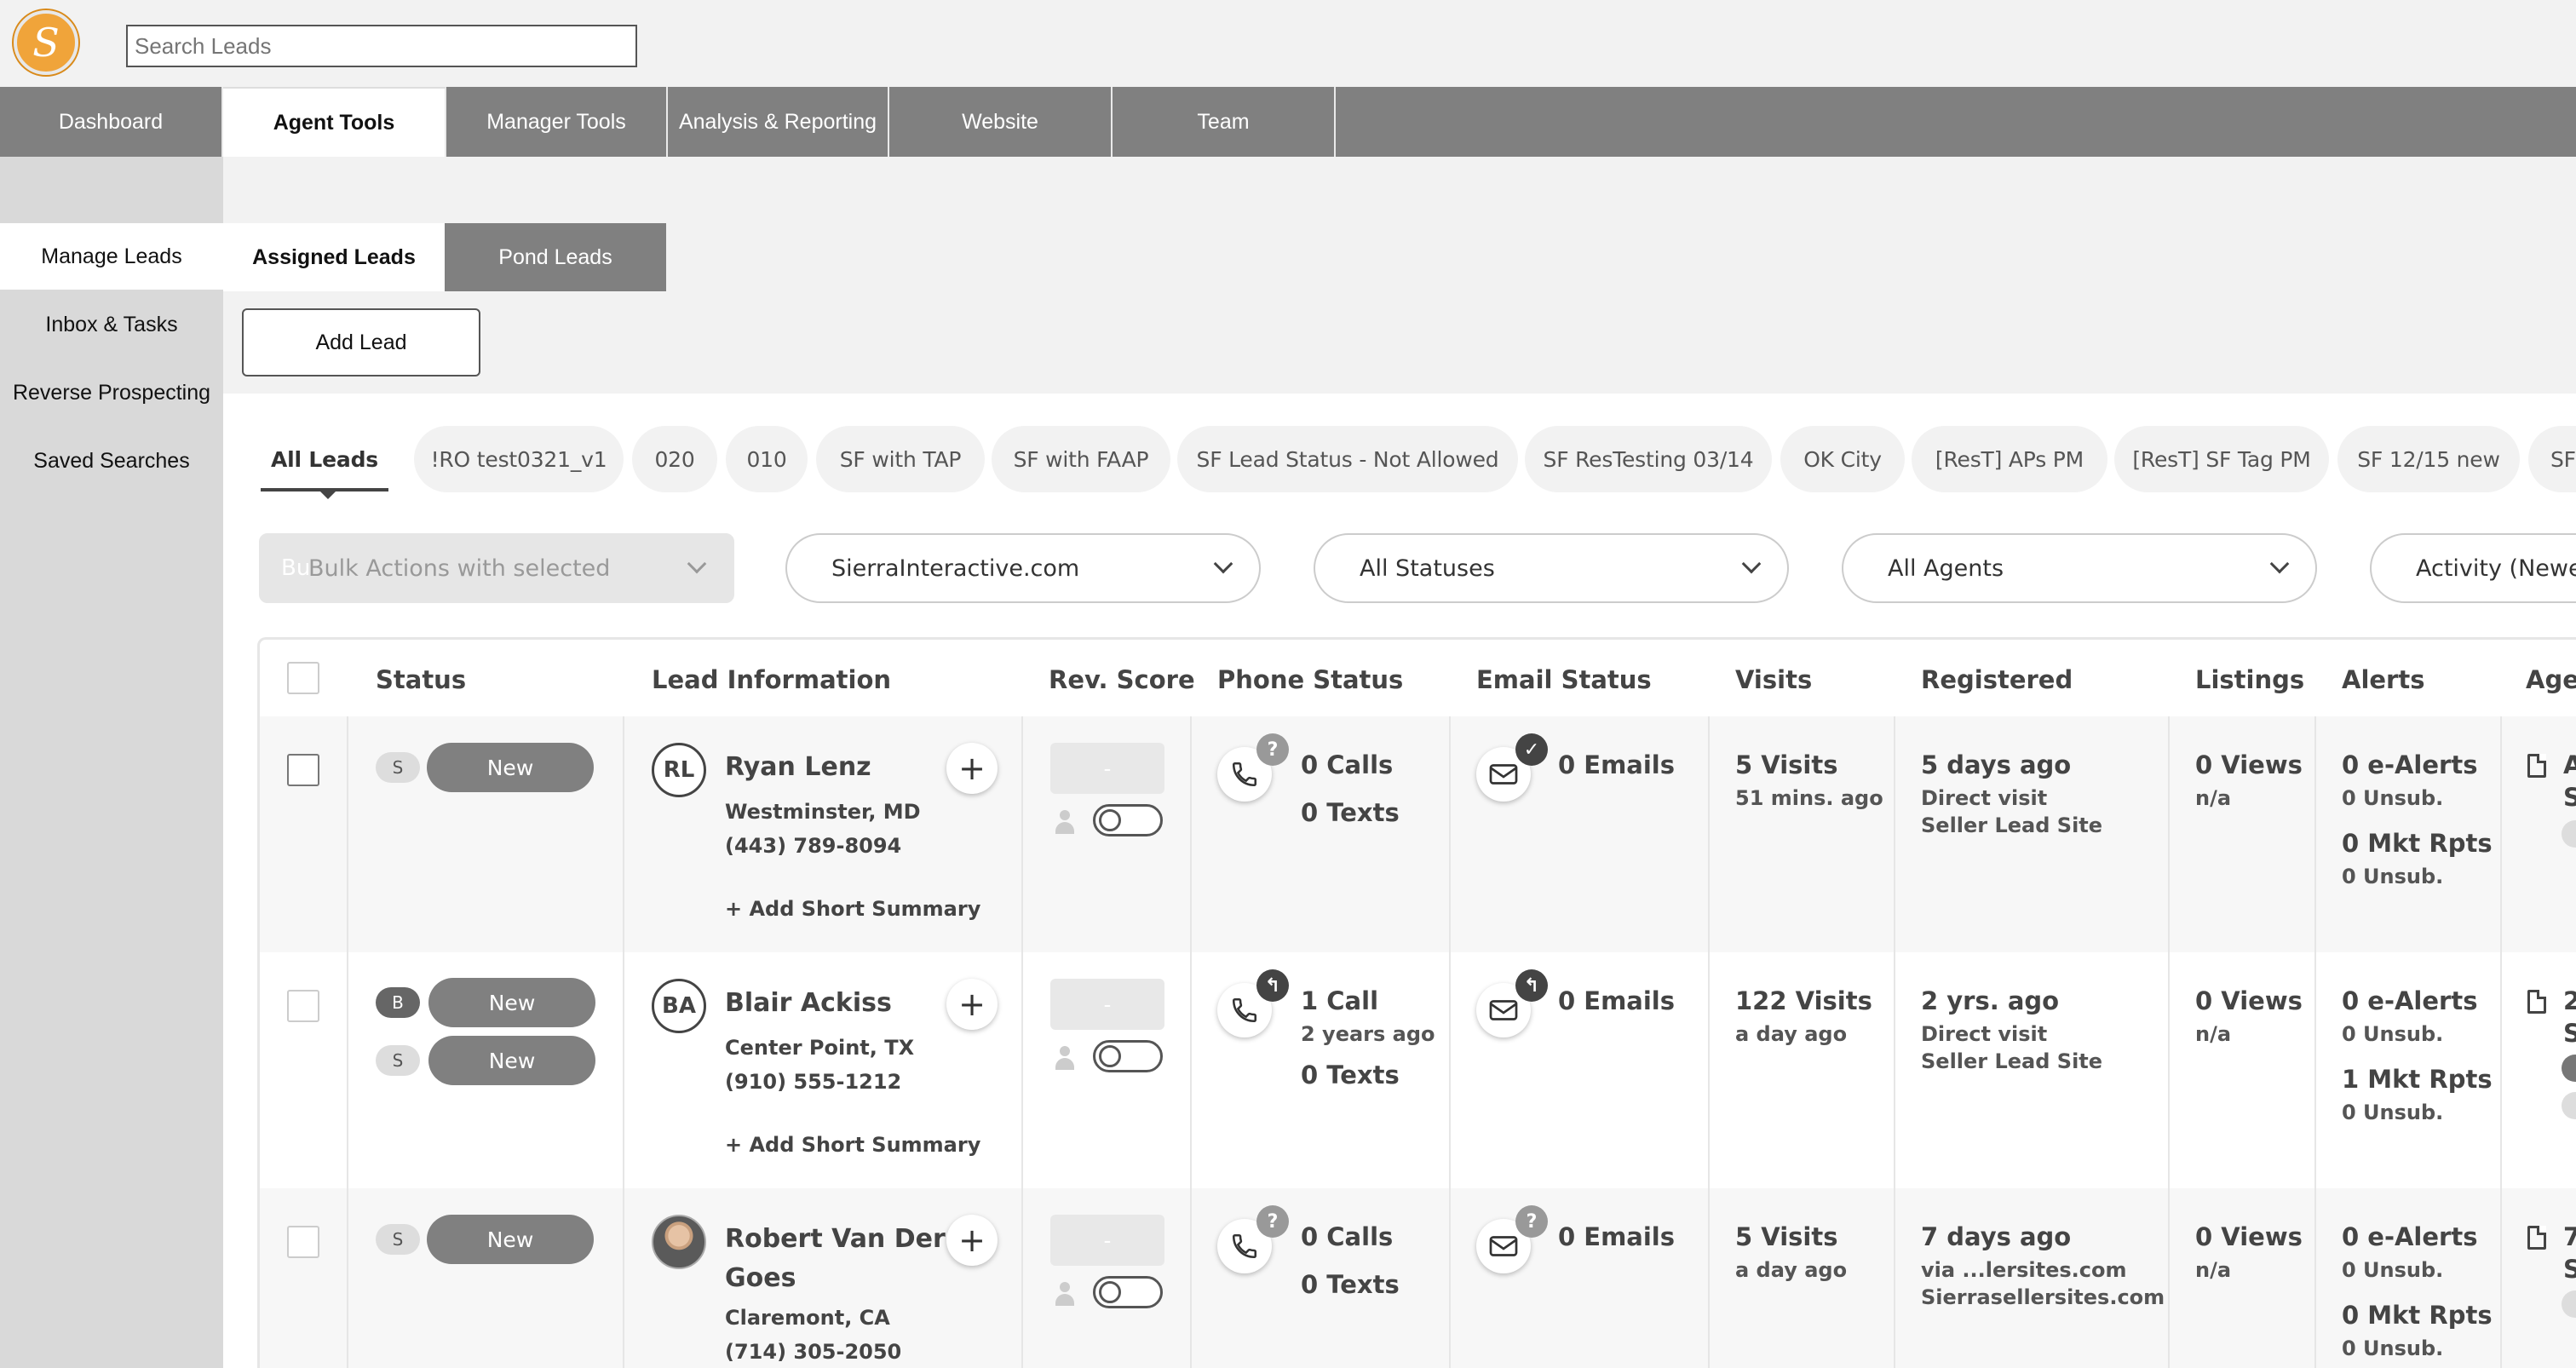 Image resolution: width=2576 pixels, height=1368 pixels. What do you see at coordinates (111, 256) in the screenshot?
I see `sidebar-item-manage-leads: Manage Leads` at bounding box center [111, 256].